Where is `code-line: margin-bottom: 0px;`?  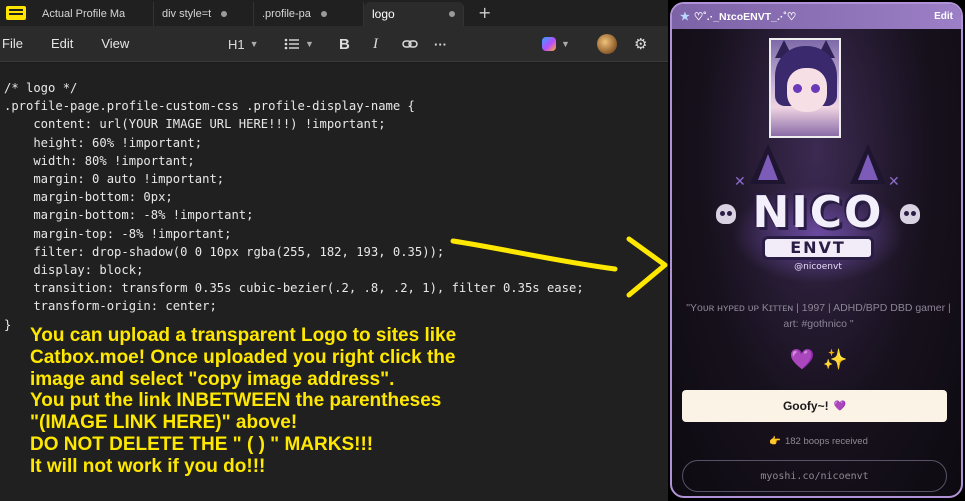
code-line: margin-bottom: 0px; is located at coordinates (88, 197).